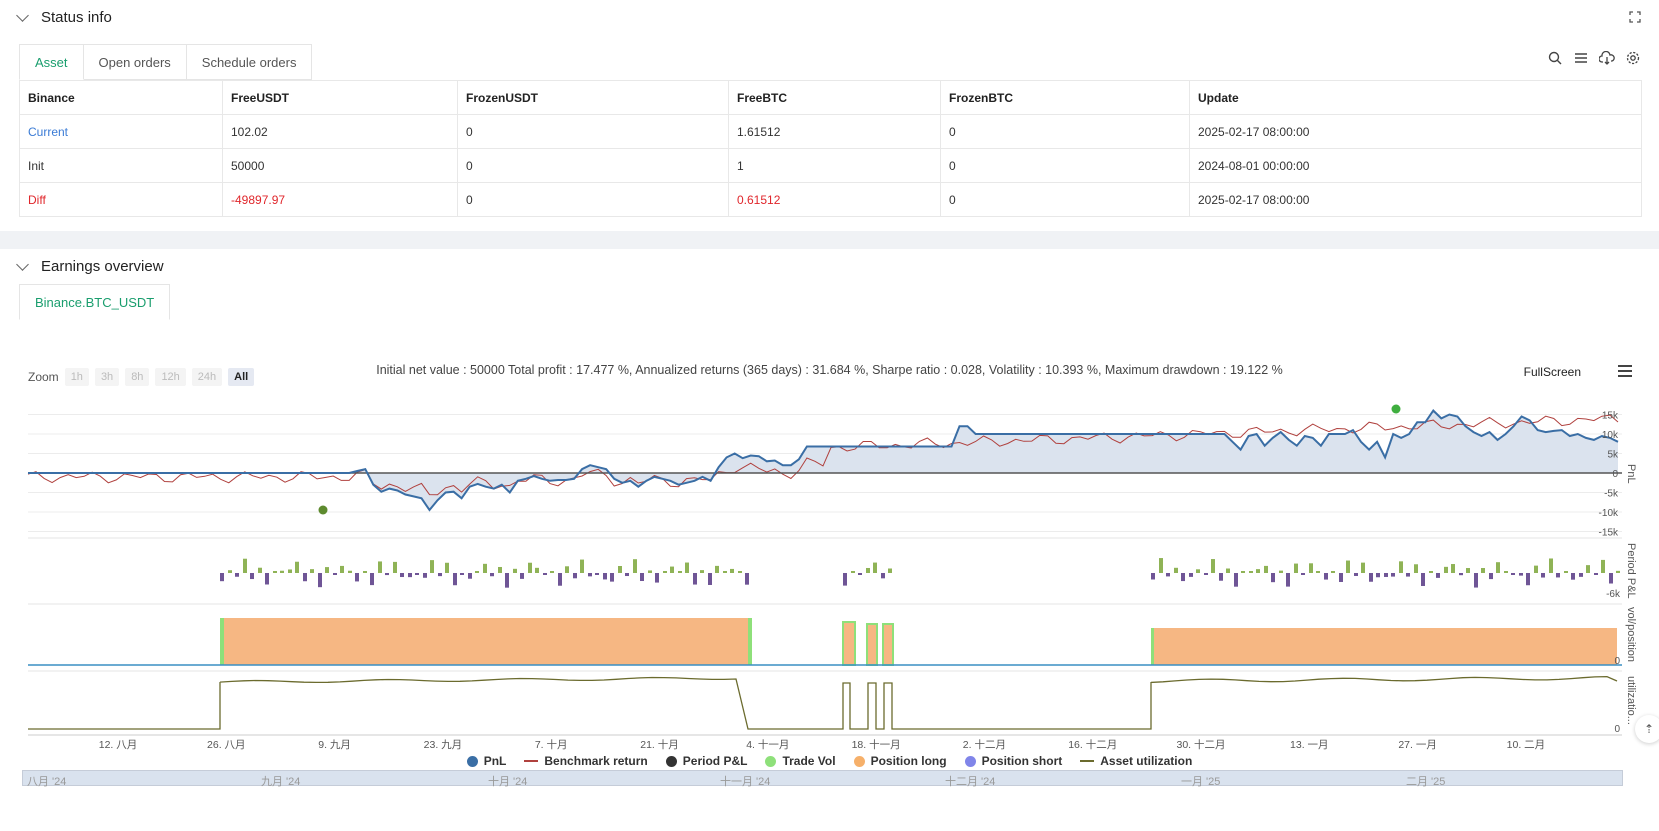 The height and width of the screenshot is (831, 1659). I want to click on earnings-header: Earnings overview, so click(90, 266).